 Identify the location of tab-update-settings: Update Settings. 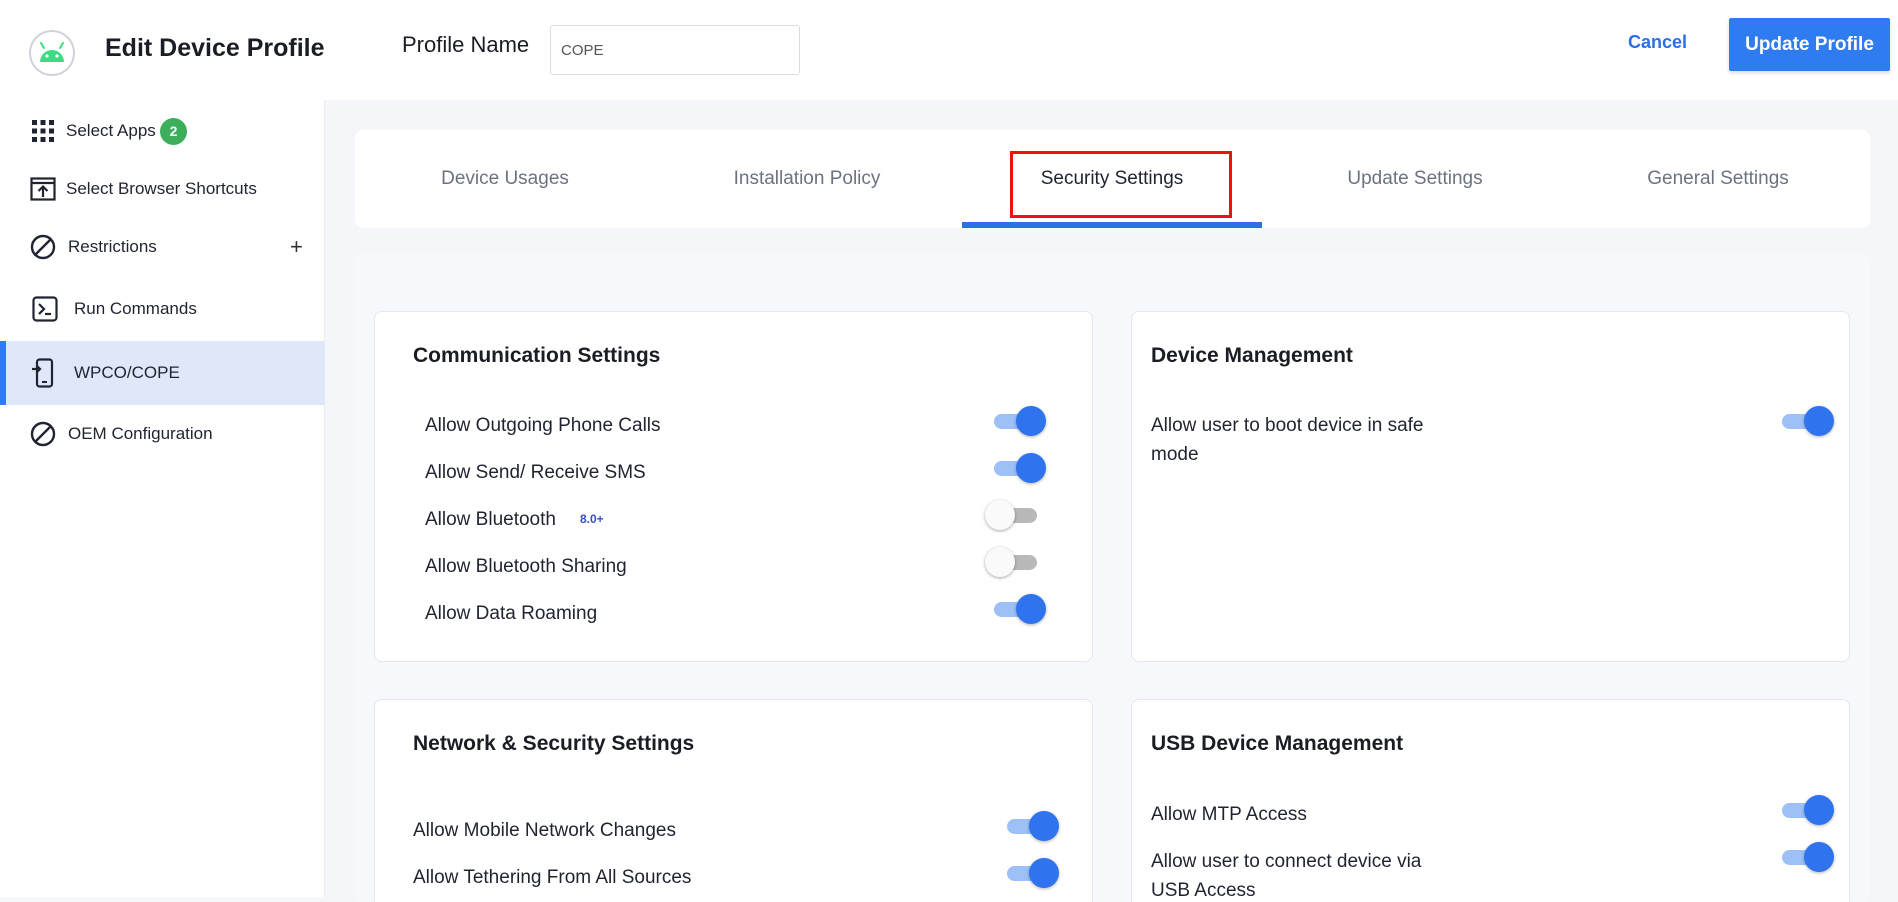
(1415, 179).